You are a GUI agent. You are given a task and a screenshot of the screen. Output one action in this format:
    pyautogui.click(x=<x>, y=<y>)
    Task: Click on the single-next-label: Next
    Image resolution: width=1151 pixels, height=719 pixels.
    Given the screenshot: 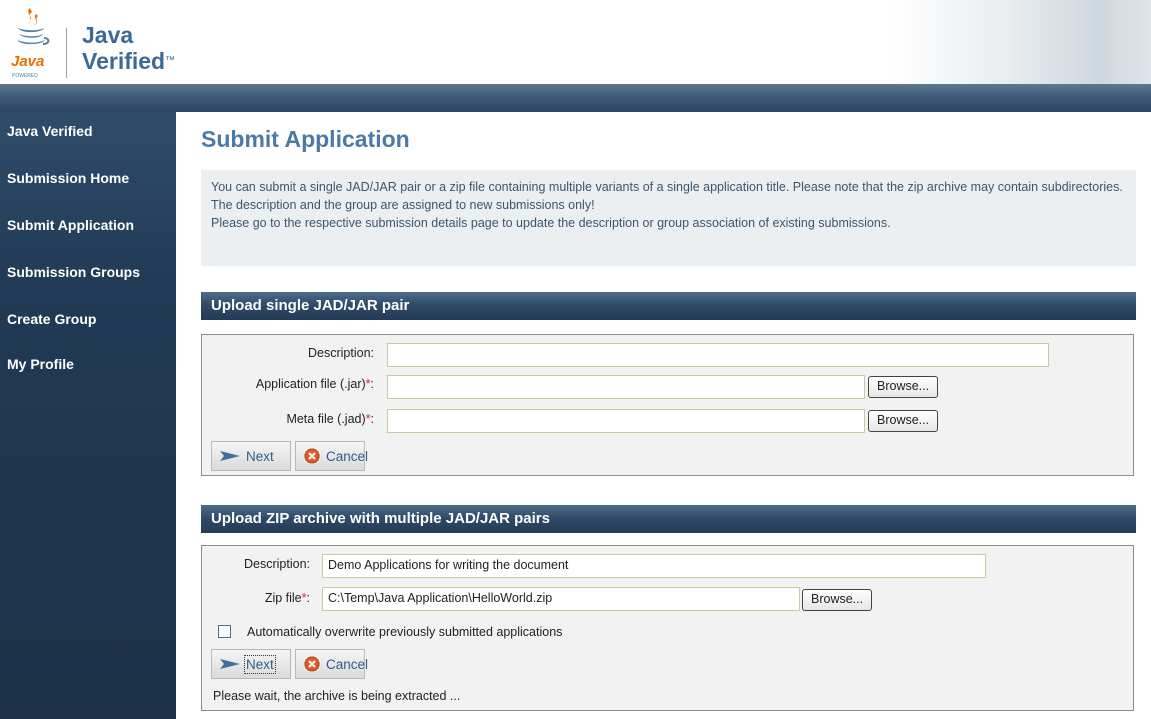 What is the action you would take?
    pyautogui.click(x=260, y=456)
    